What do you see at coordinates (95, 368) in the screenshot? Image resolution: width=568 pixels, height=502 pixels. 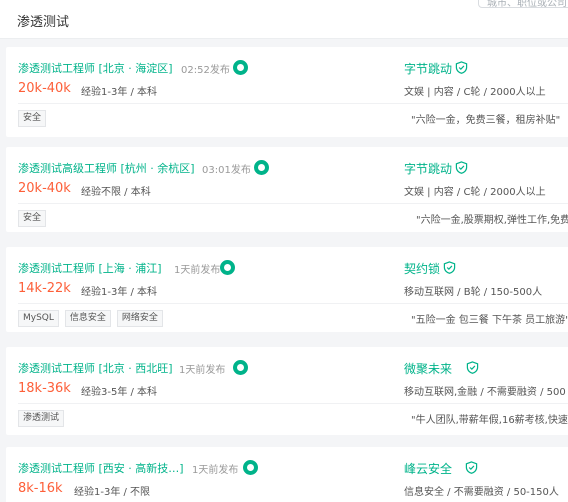 I see `job-title-link: 渗透测试工程师 [北京 · 西北旺]` at bounding box center [95, 368].